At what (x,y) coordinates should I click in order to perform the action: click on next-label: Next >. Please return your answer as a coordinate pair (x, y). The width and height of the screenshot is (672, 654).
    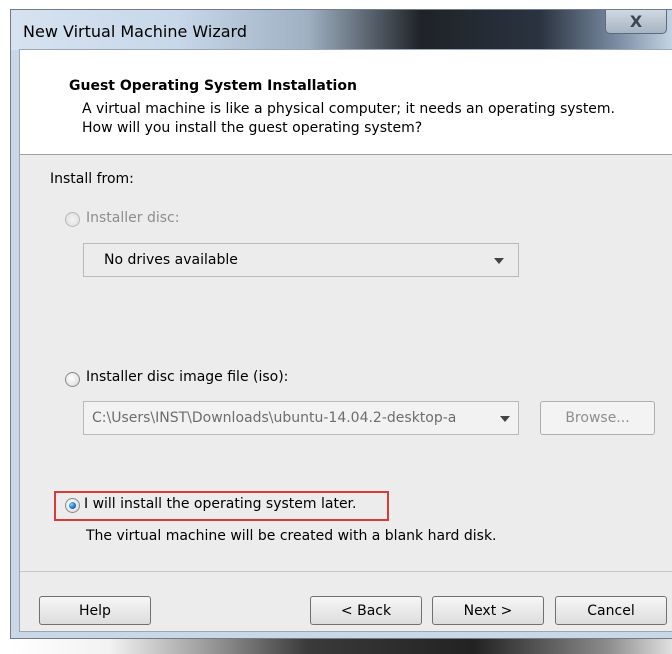
    Looking at the image, I should click on (488, 610).